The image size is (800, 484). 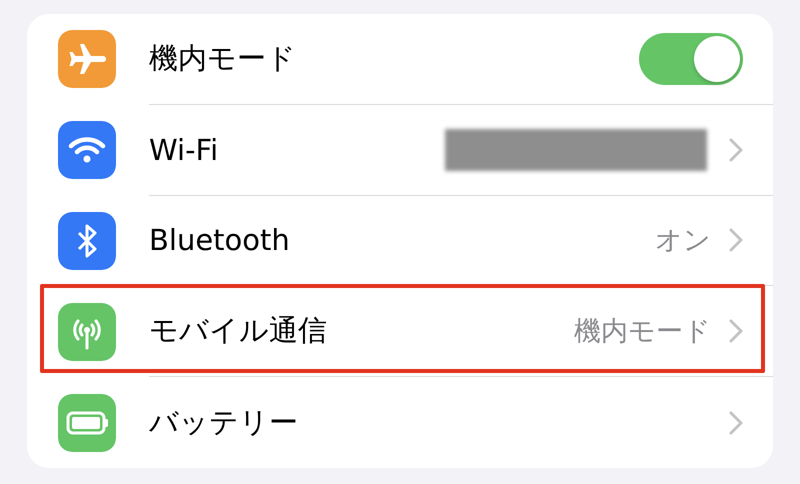 What do you see at coordinates (642, 332) in the screenshot?
I see `setting-value: 機内モード` at bounding box center [642, 332].